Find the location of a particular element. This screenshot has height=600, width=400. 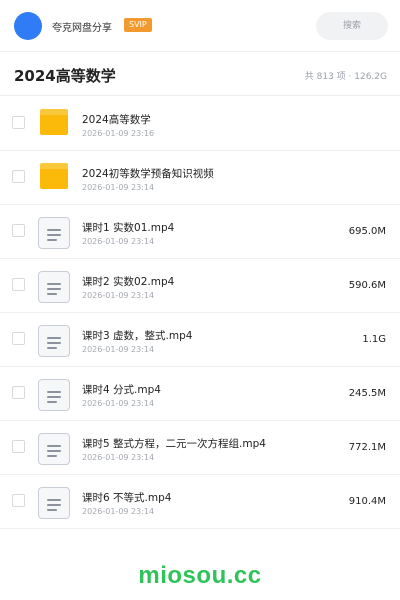

item-name: 课时3 虚数，整式.mp4 is located at coordinates (137, 336).